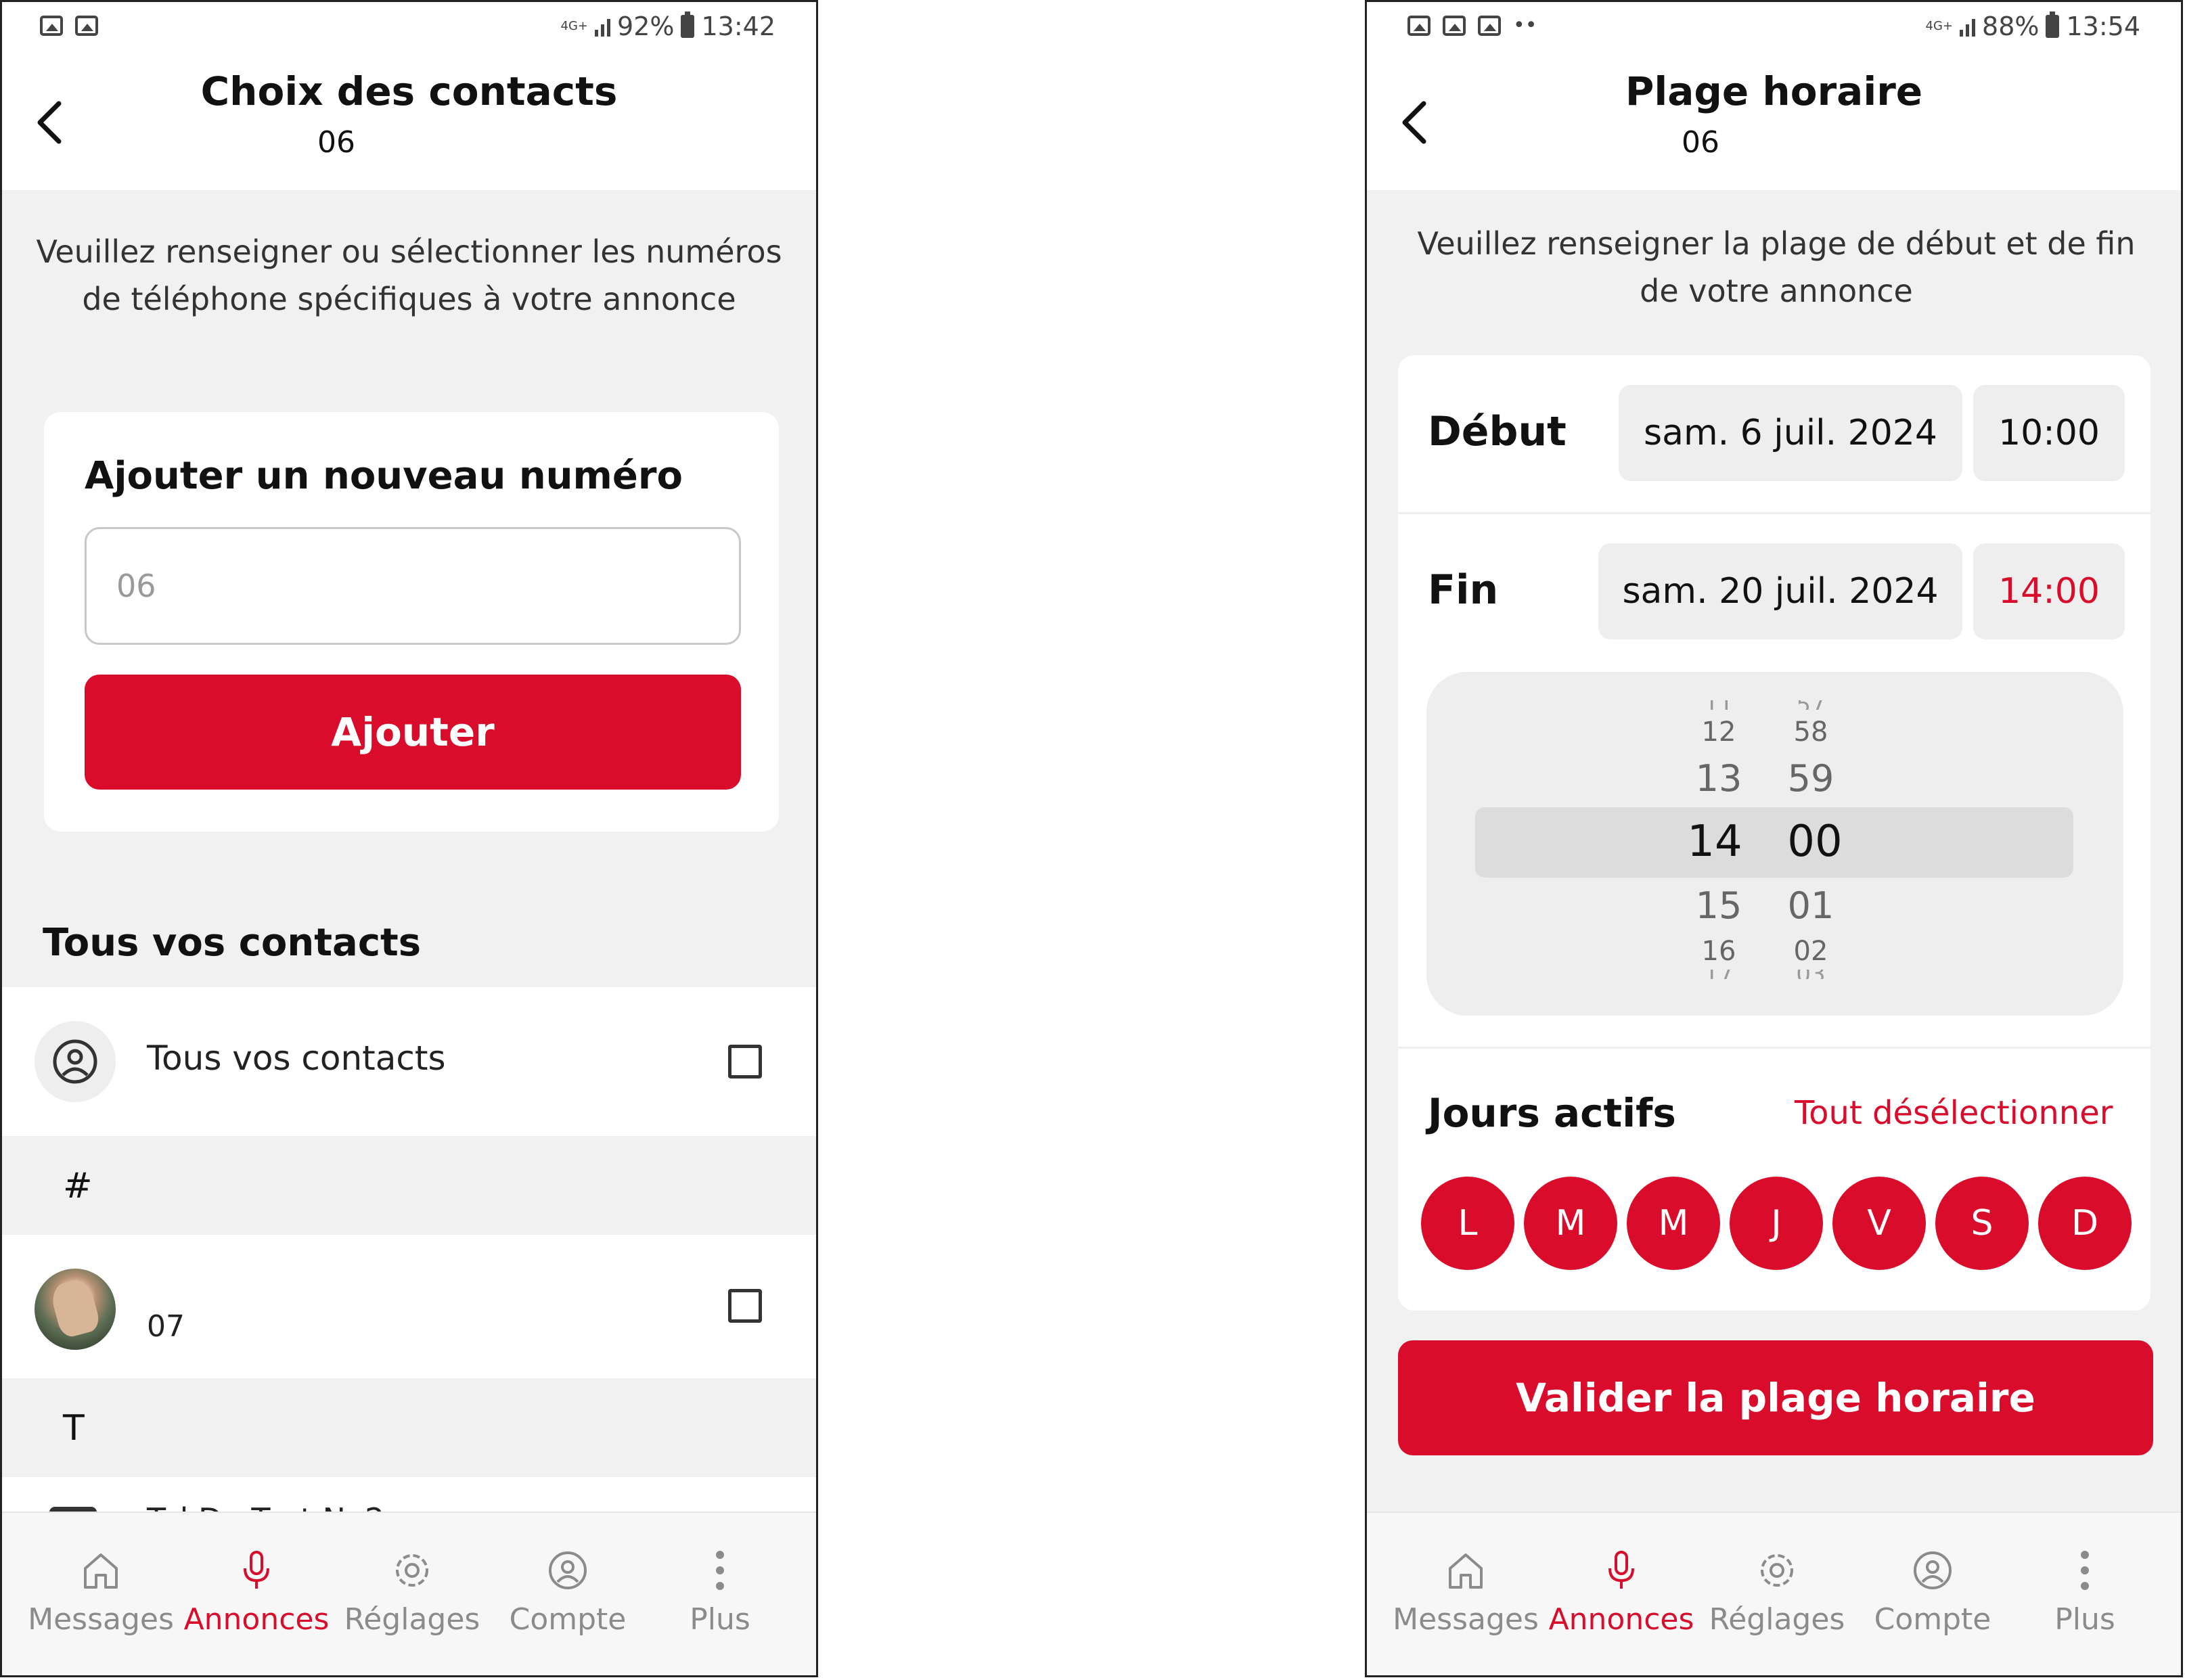 This screenshot has height=1680, width=2185. What do you see at coordinates (1715, 842) in the screenshot?
I see `picker-hour-selected: 14` at bounding box center [1715, 842].